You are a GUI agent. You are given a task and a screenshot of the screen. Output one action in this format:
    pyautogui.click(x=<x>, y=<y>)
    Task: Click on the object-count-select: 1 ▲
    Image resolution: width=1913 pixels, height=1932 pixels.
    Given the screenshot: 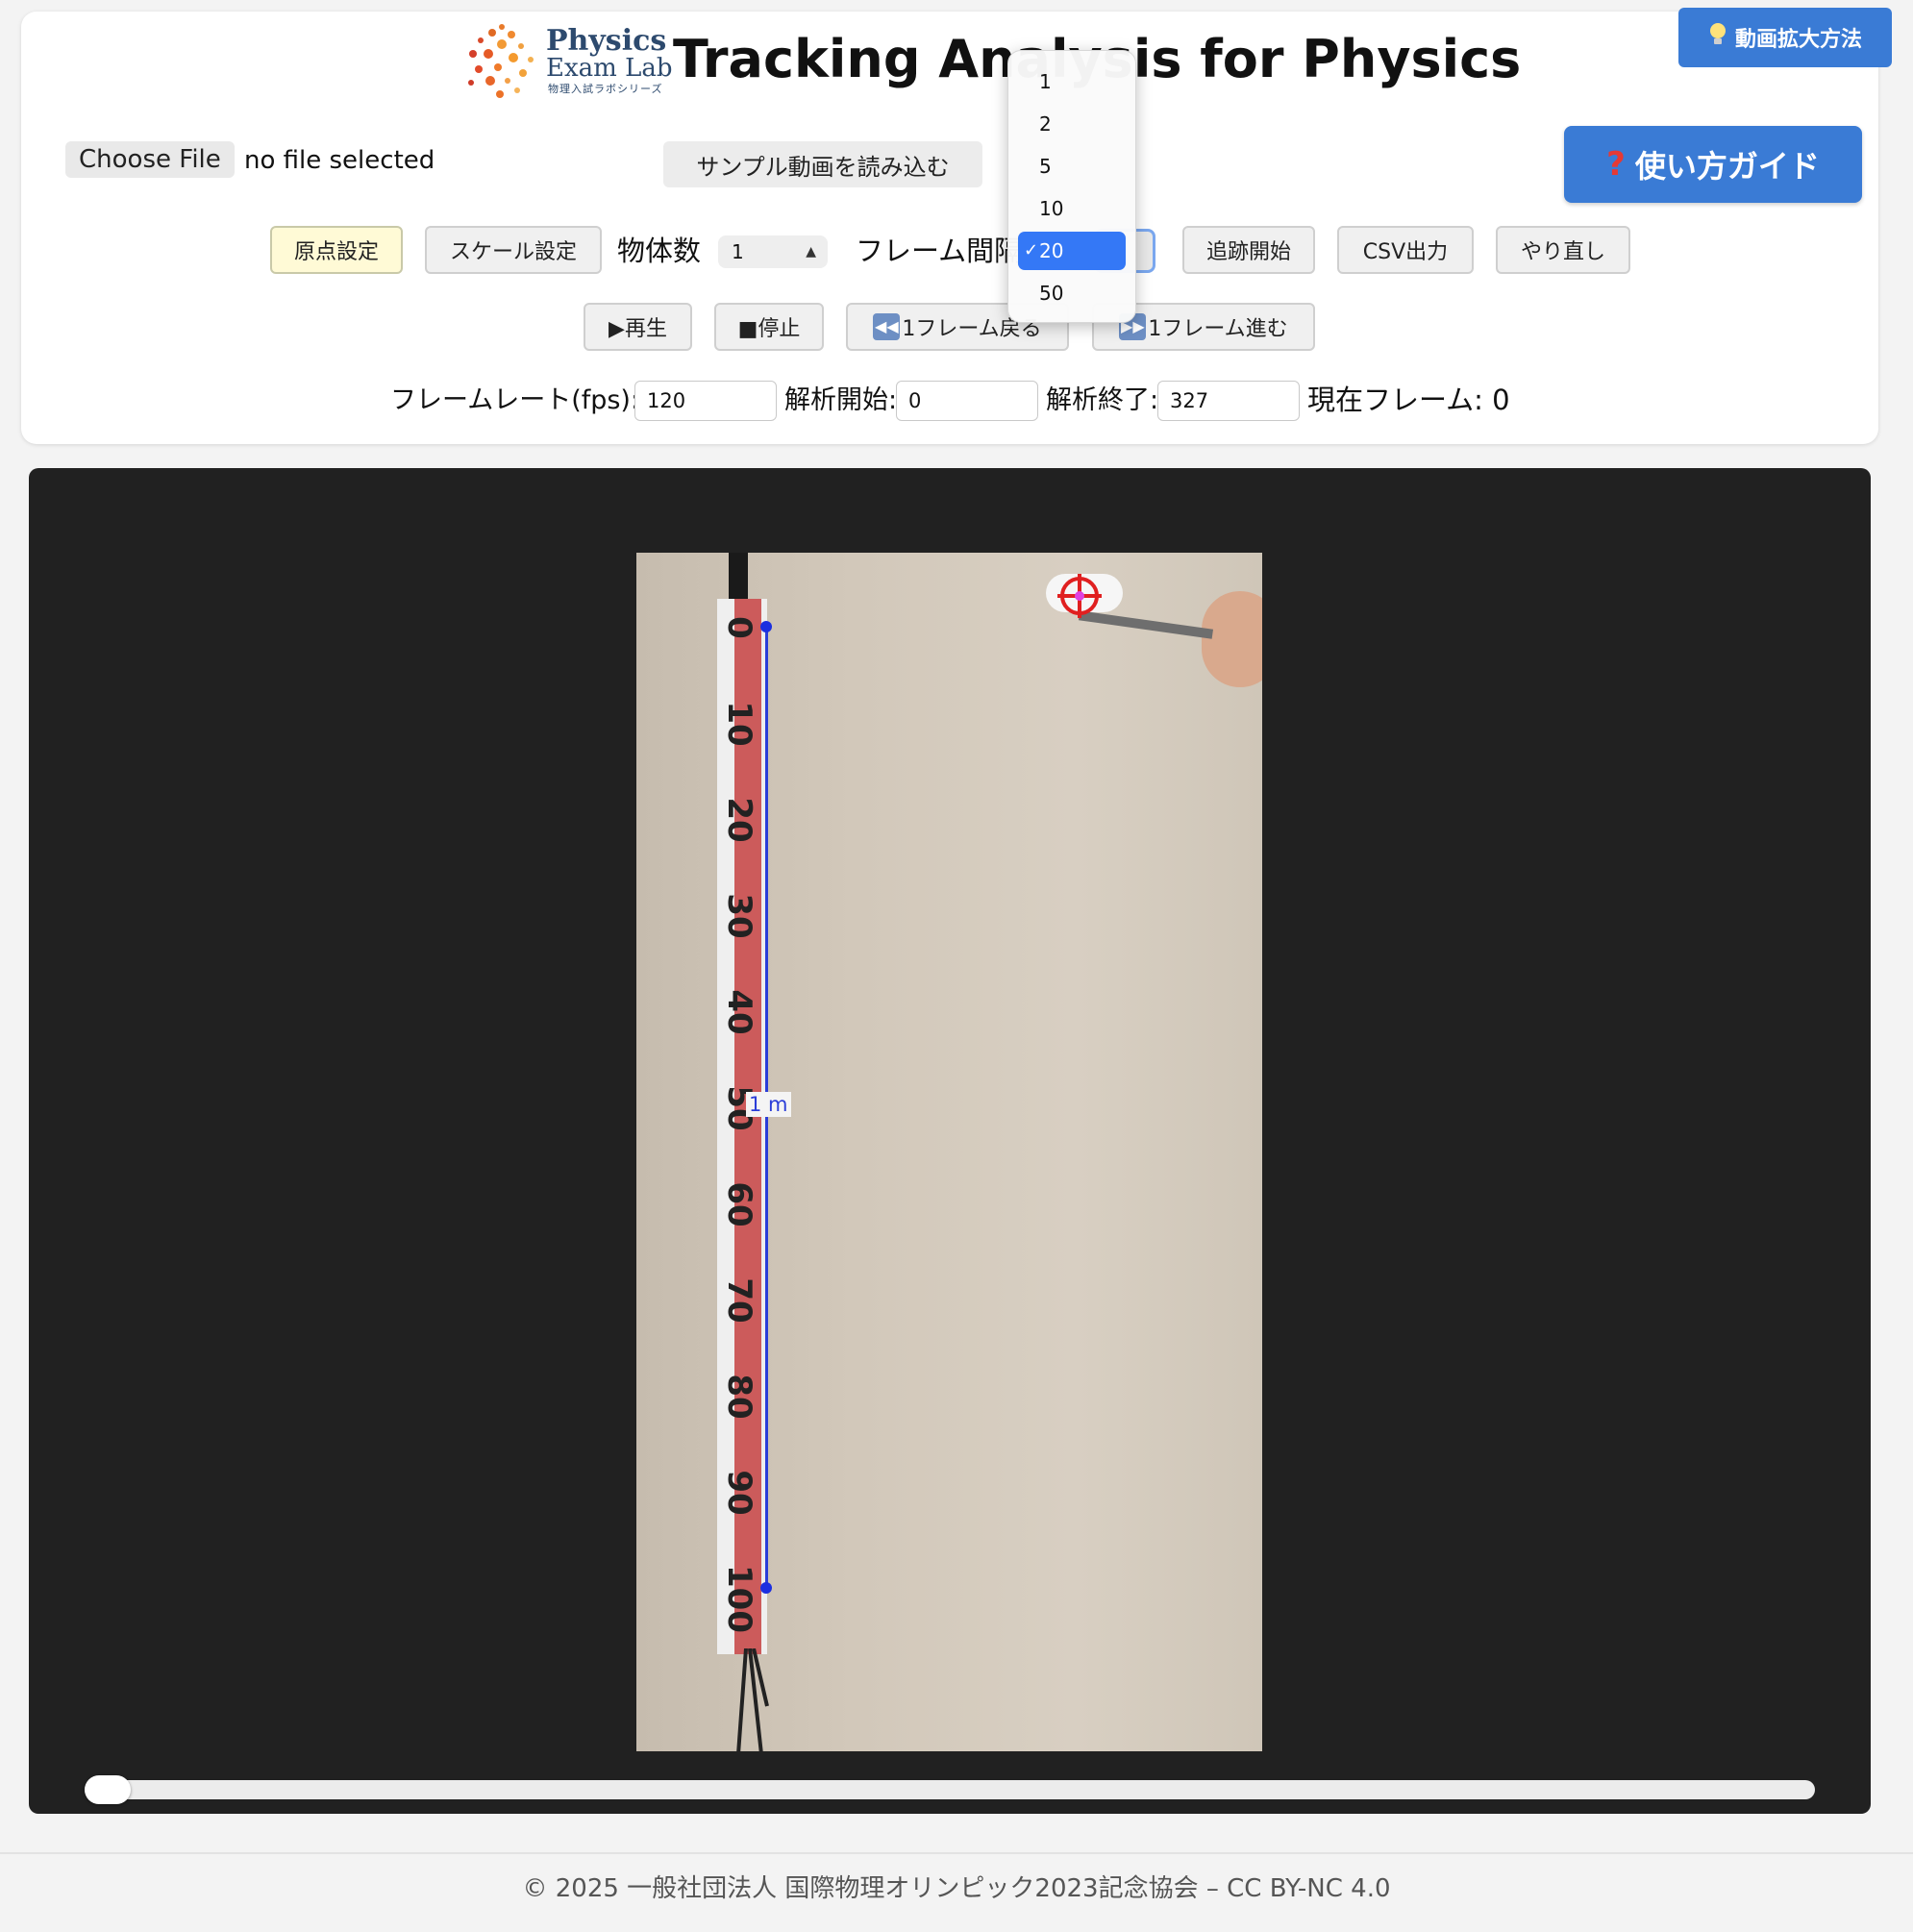 What is the action you would take?
    pyautogui.click(x=773, y=252)
    